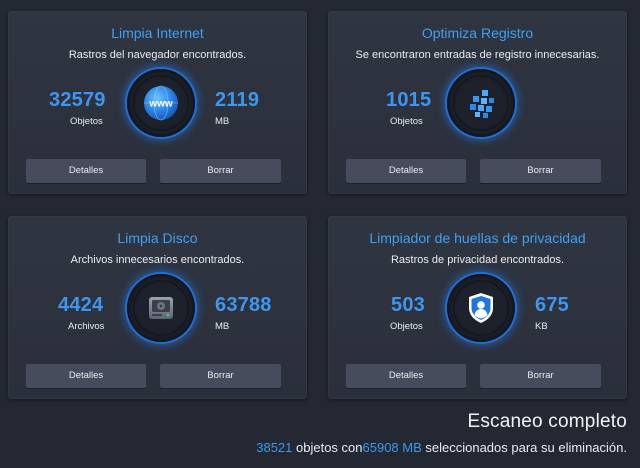  What do you see at coordinates (81, 305) in the screenshot?
I see `files-count: 4424` at bounding box center [81, 305].